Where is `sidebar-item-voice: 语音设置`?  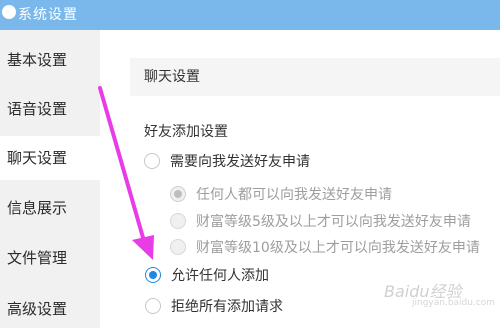 sidebar-item-voice: 语音设置 is located at coordinates (50, 109).